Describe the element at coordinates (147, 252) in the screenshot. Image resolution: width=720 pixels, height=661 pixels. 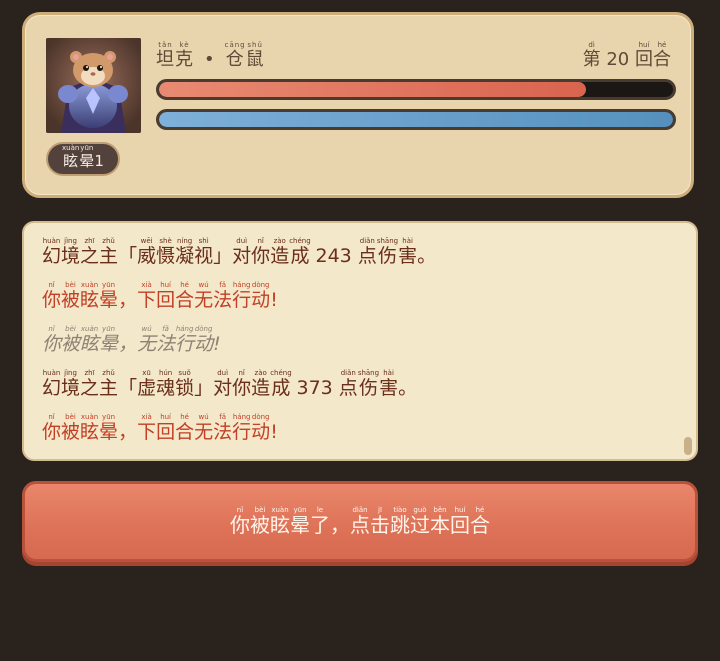
I see `ruby-char: 威wēi` at that location.